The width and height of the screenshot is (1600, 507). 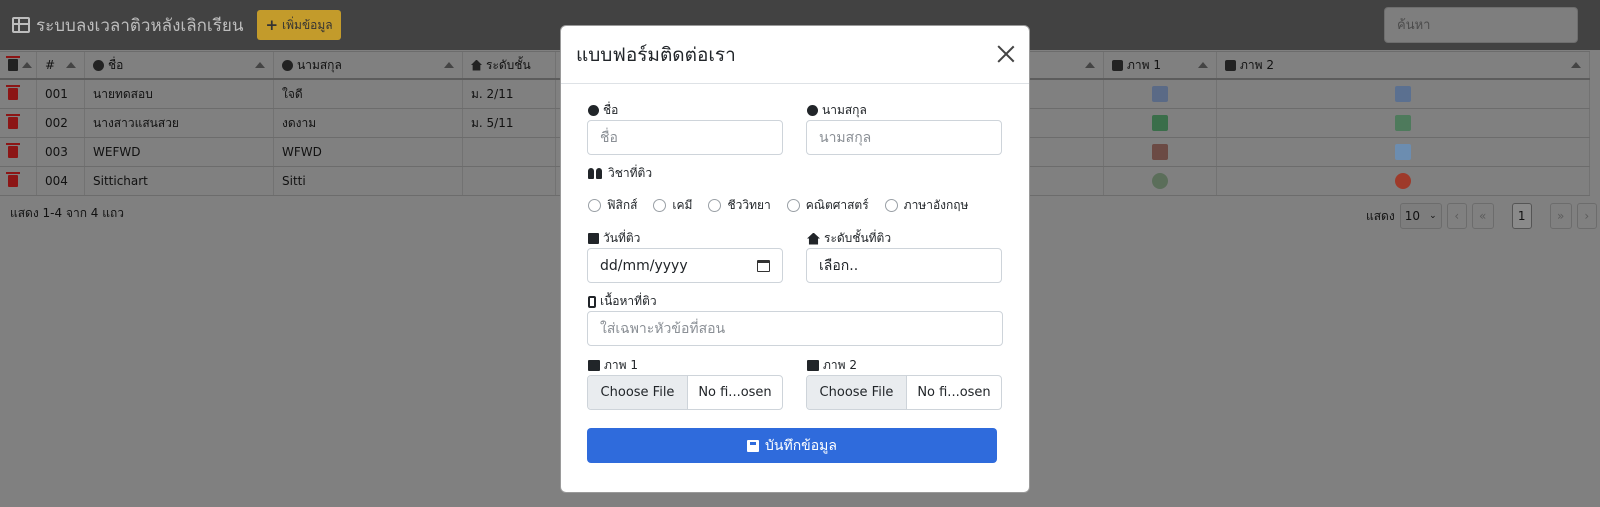 I want to click on date-label: วันที่ติว, so click(x=614, y=238).